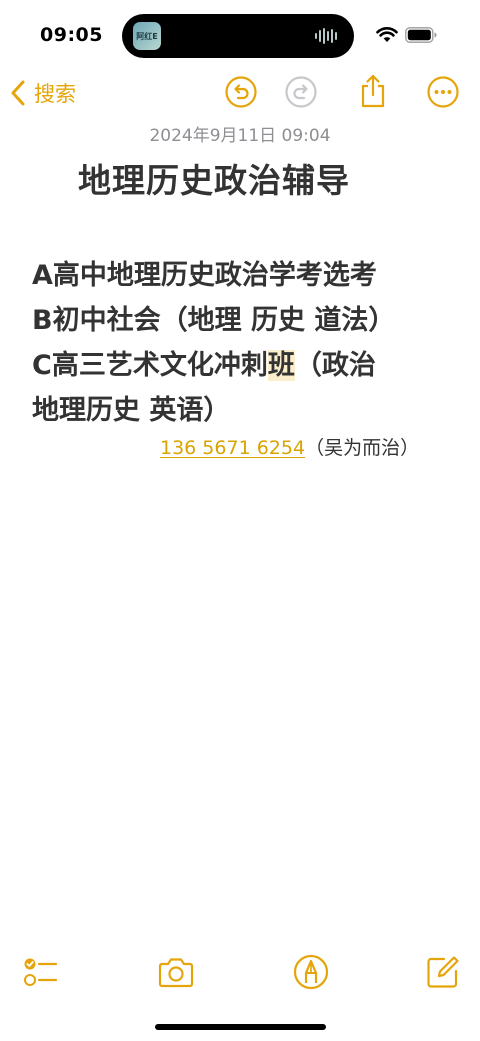 Image resolution: width=480 pixels, height=1041 pixels. I want to click on back-button: 搜索, so click(43, 93).